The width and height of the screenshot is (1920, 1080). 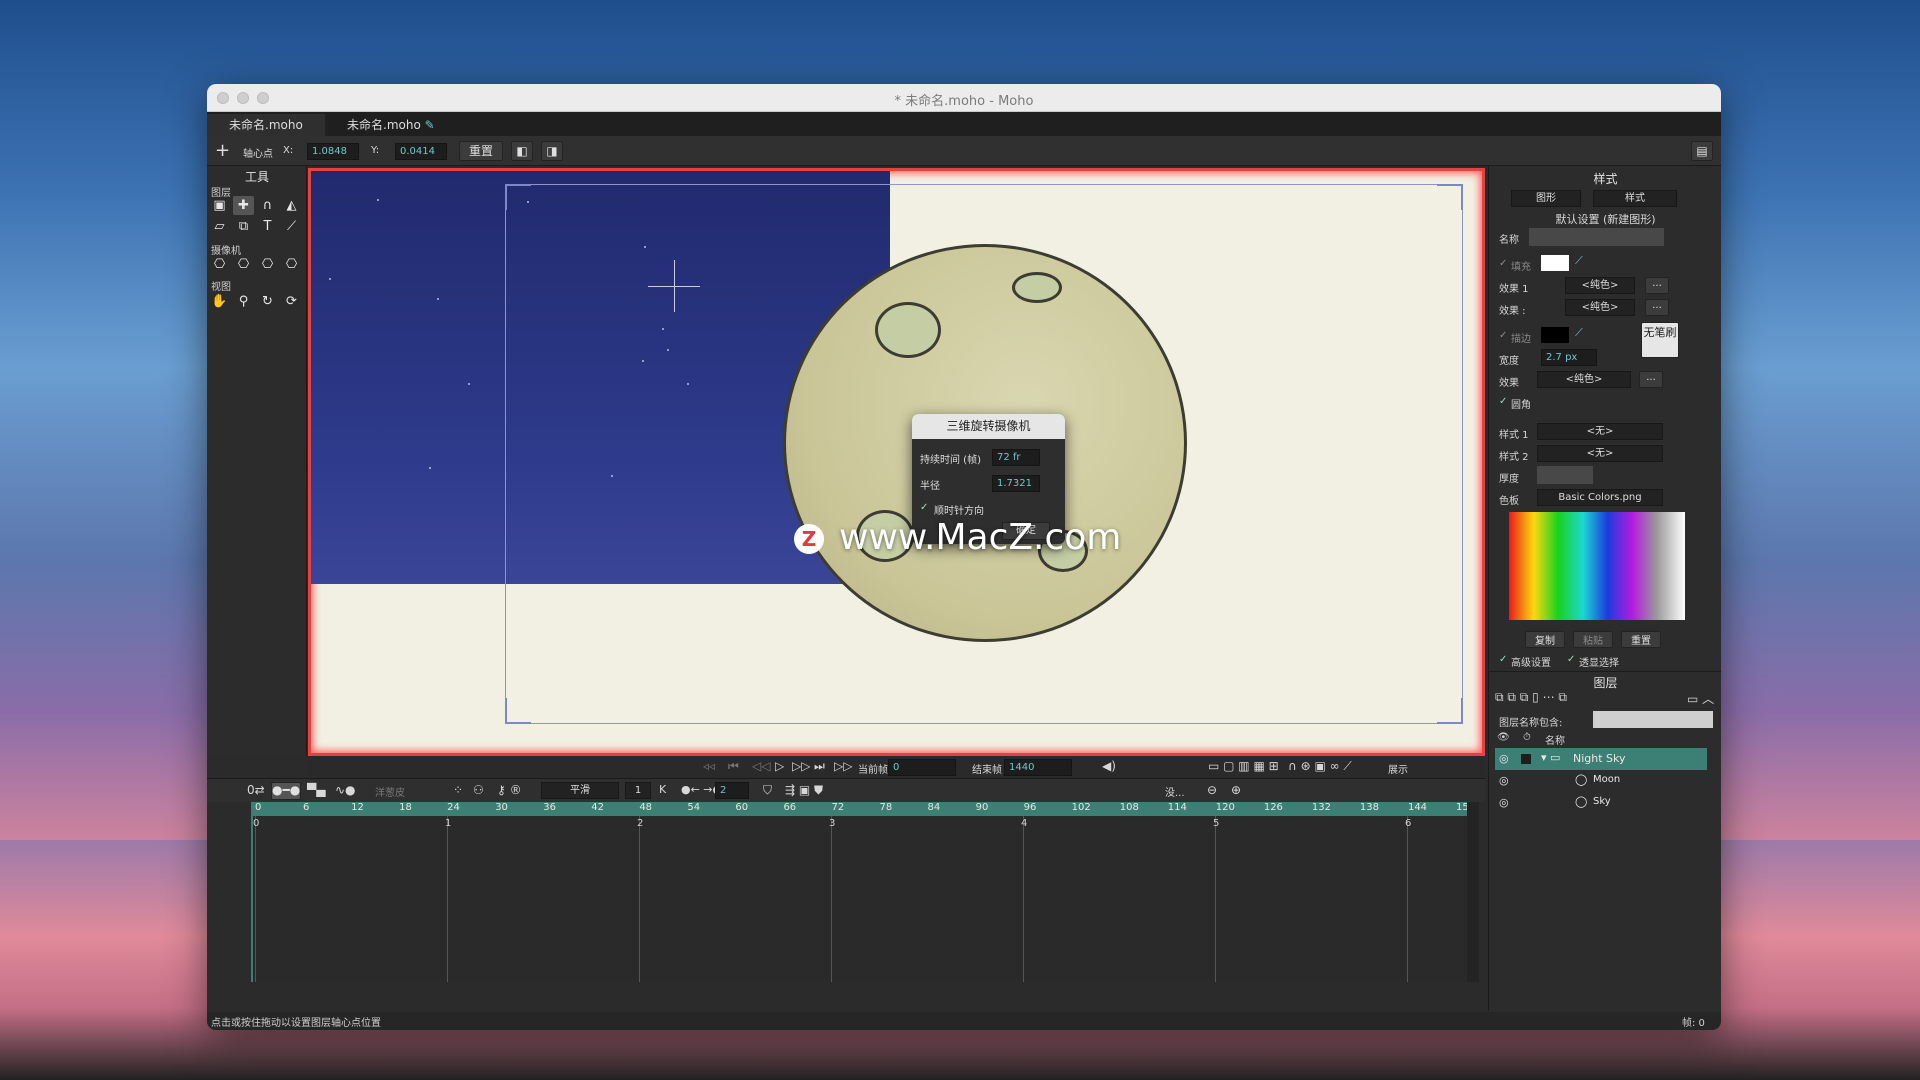 What do you see at coordinates (709, 766) in the screenshot?
I see `first-frame-icon: ◃◃` at bounding box center [709, 766].